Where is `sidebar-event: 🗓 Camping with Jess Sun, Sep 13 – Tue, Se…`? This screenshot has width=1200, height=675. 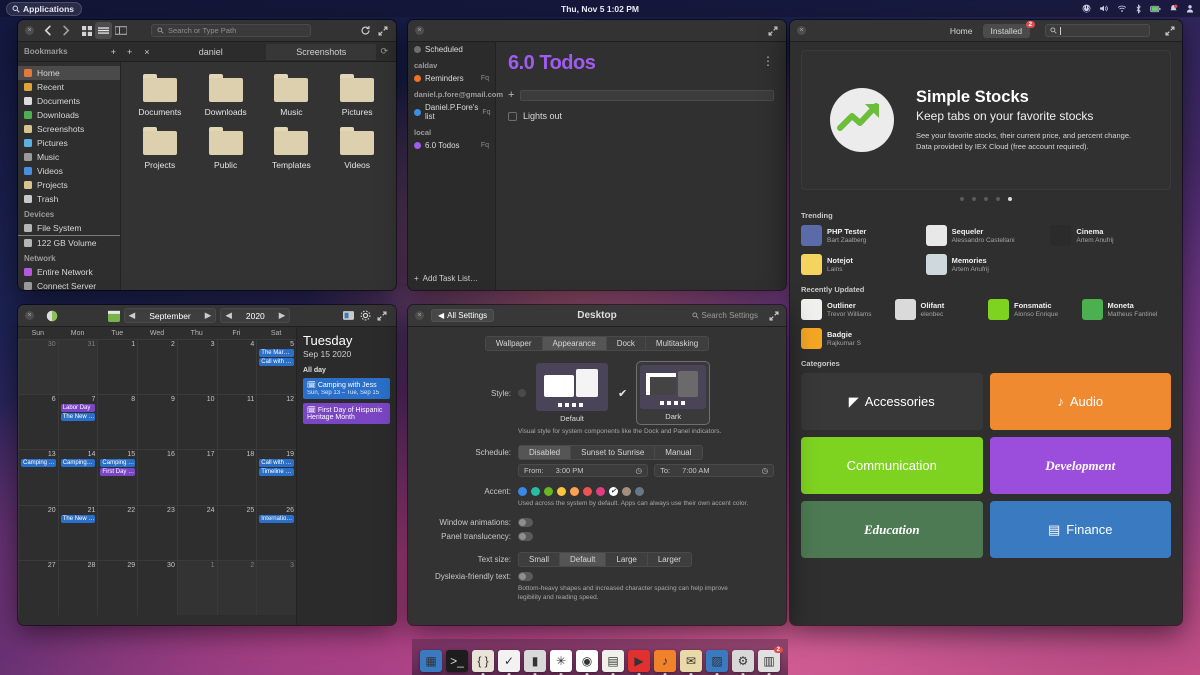
sidebar-event: 🗓 Camping with Jess Sun, Sep 13 – Tue, Se… is located at coordinates (346, 388).